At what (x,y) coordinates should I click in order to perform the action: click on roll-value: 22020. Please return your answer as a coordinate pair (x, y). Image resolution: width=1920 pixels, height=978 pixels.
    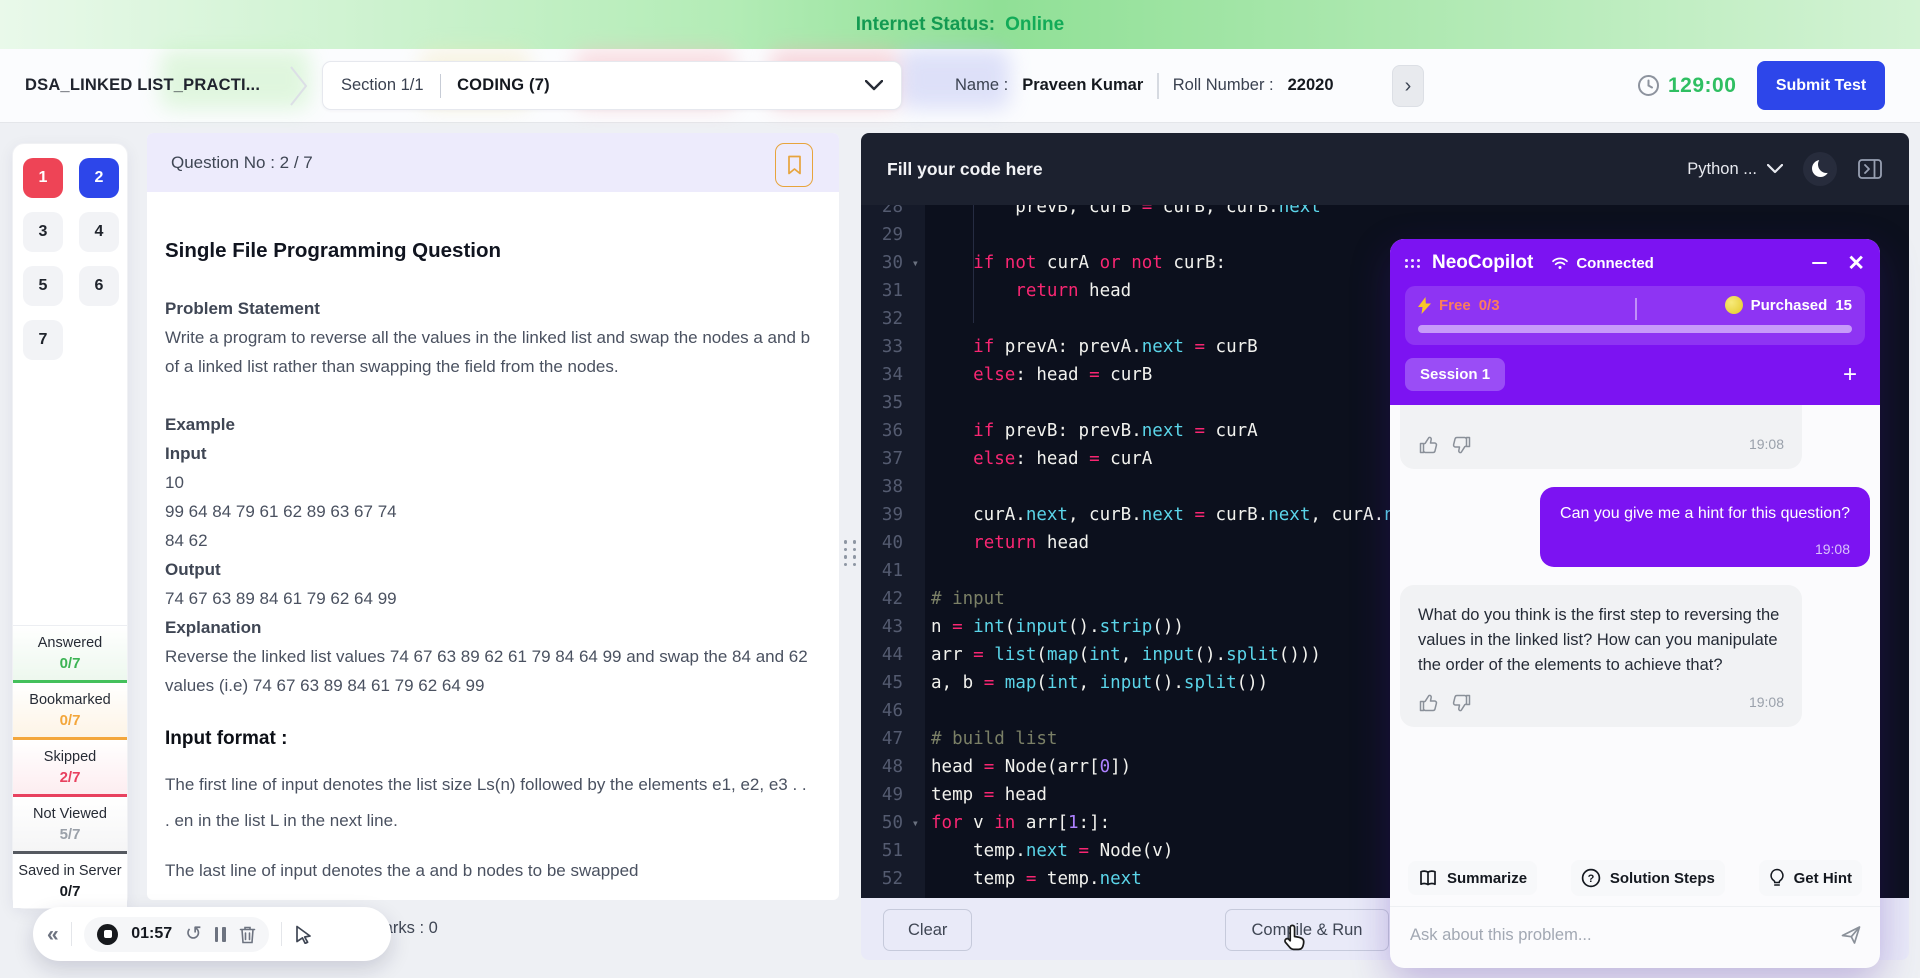
    Looking at the image, I should click on (1310, 85).